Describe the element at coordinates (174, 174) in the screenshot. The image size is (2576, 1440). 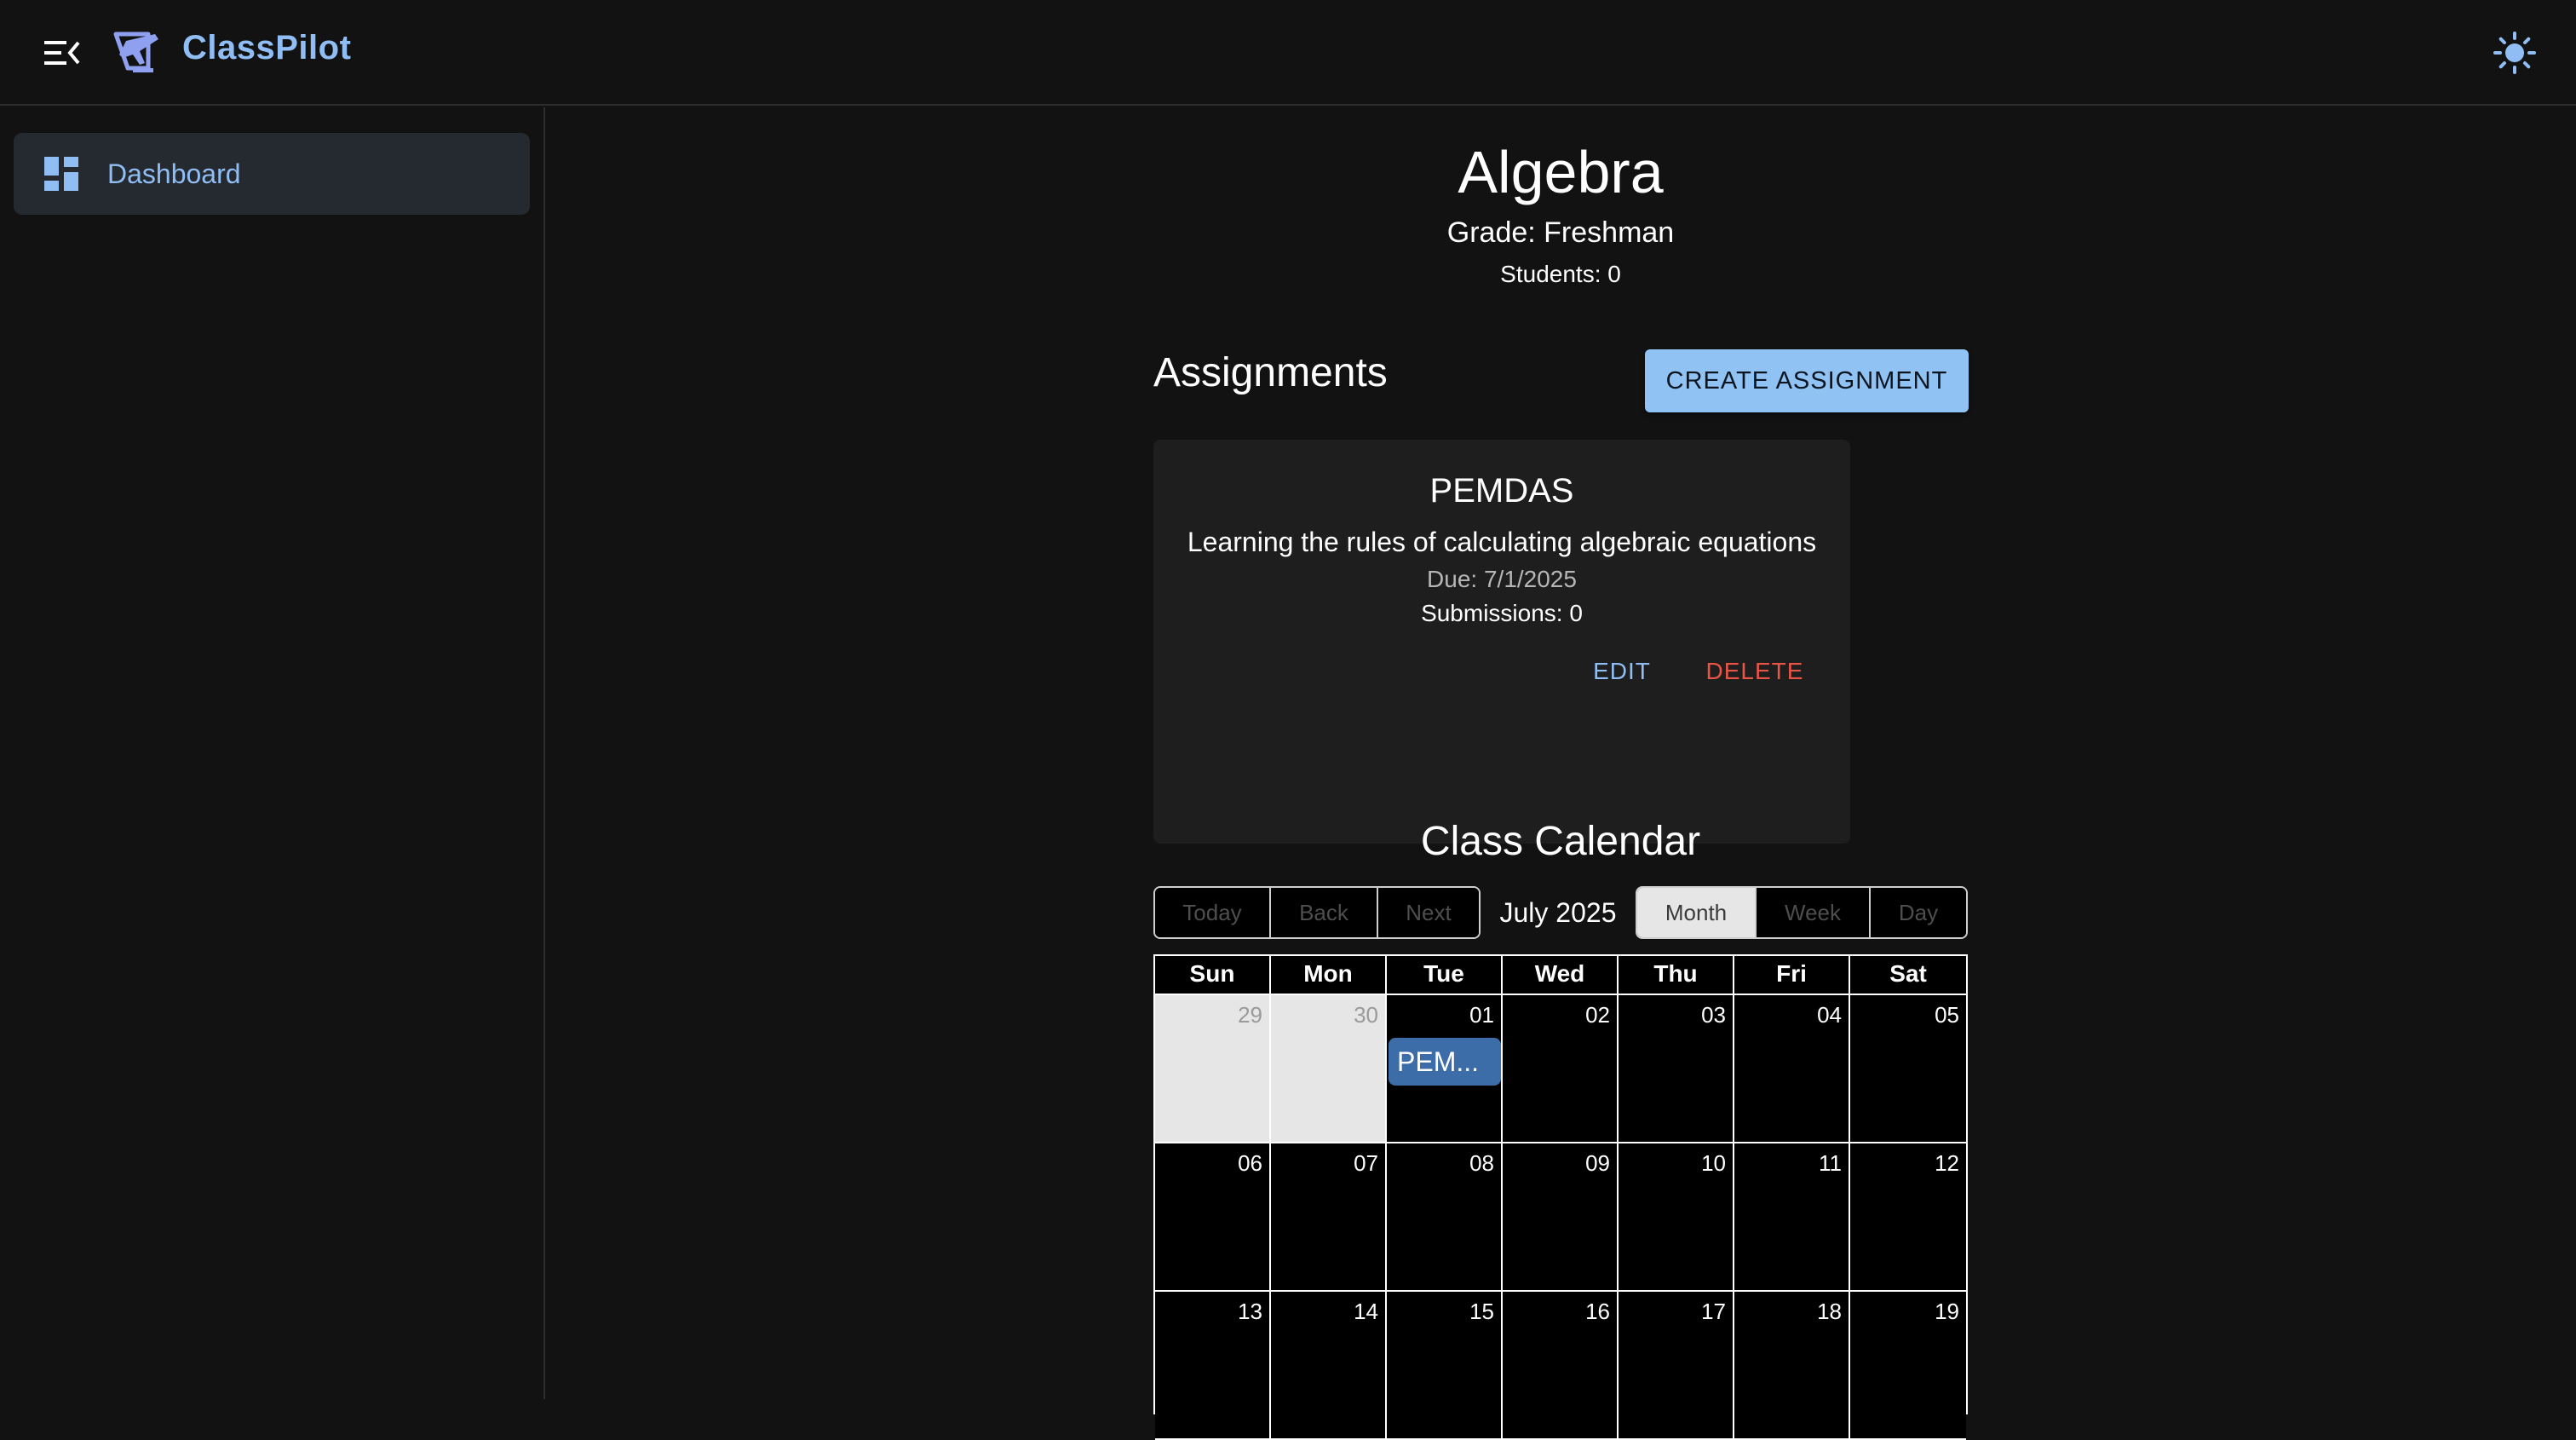
I see `sidebar-item-label: Dashboard` at that location.